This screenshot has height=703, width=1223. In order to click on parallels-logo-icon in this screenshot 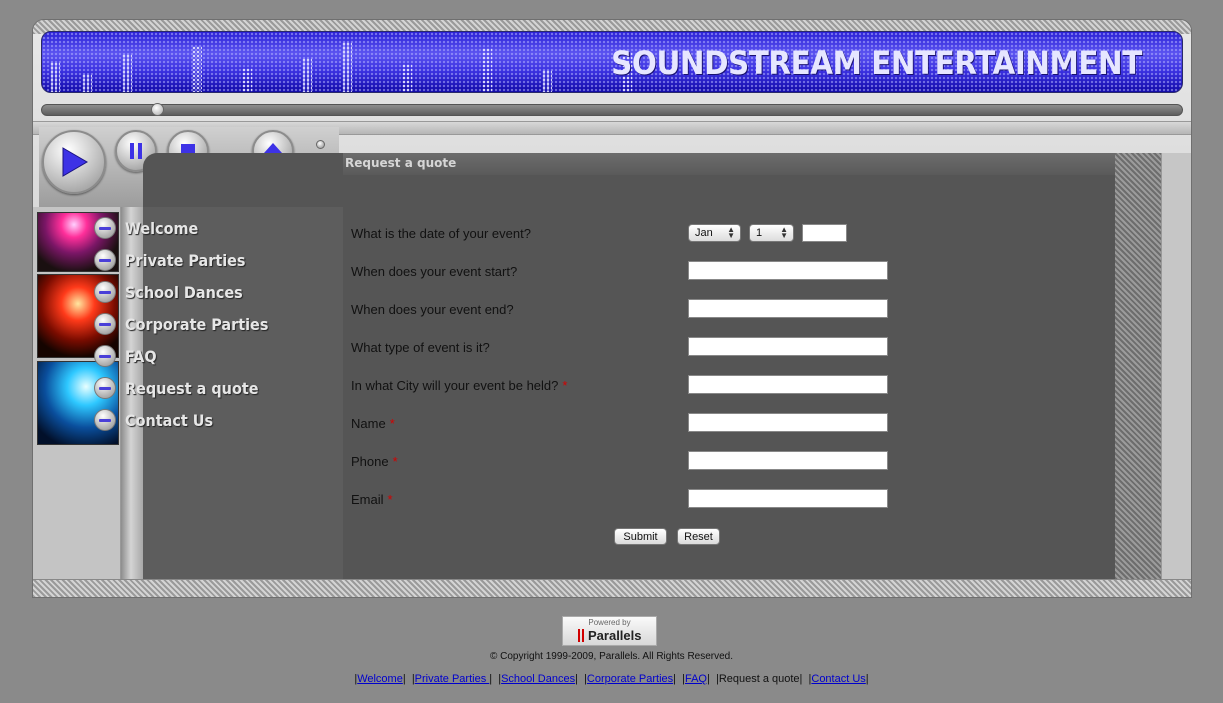, I will do `click(581, 635)`.